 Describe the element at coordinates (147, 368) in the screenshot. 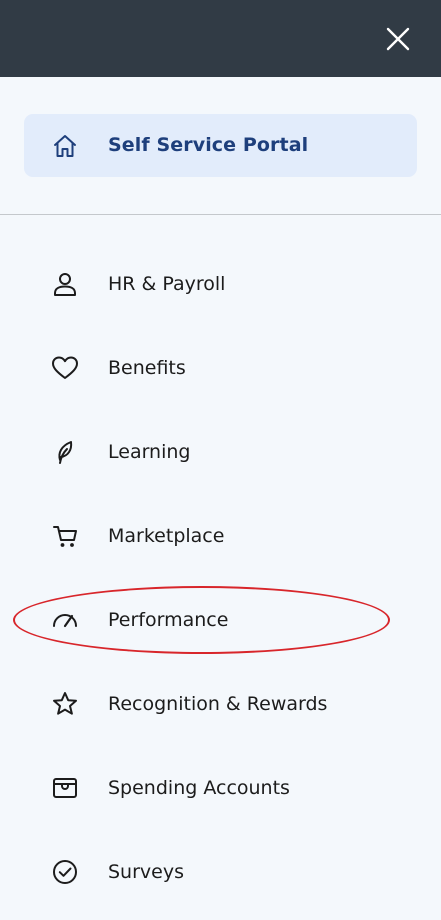

I see `menu-item-label: Benefits` at that location.